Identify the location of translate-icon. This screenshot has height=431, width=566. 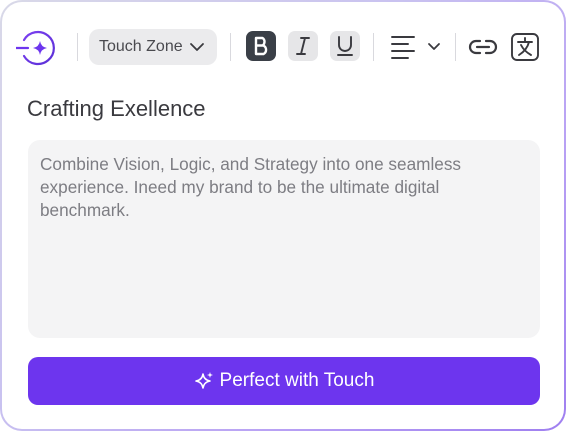
(525, 47).